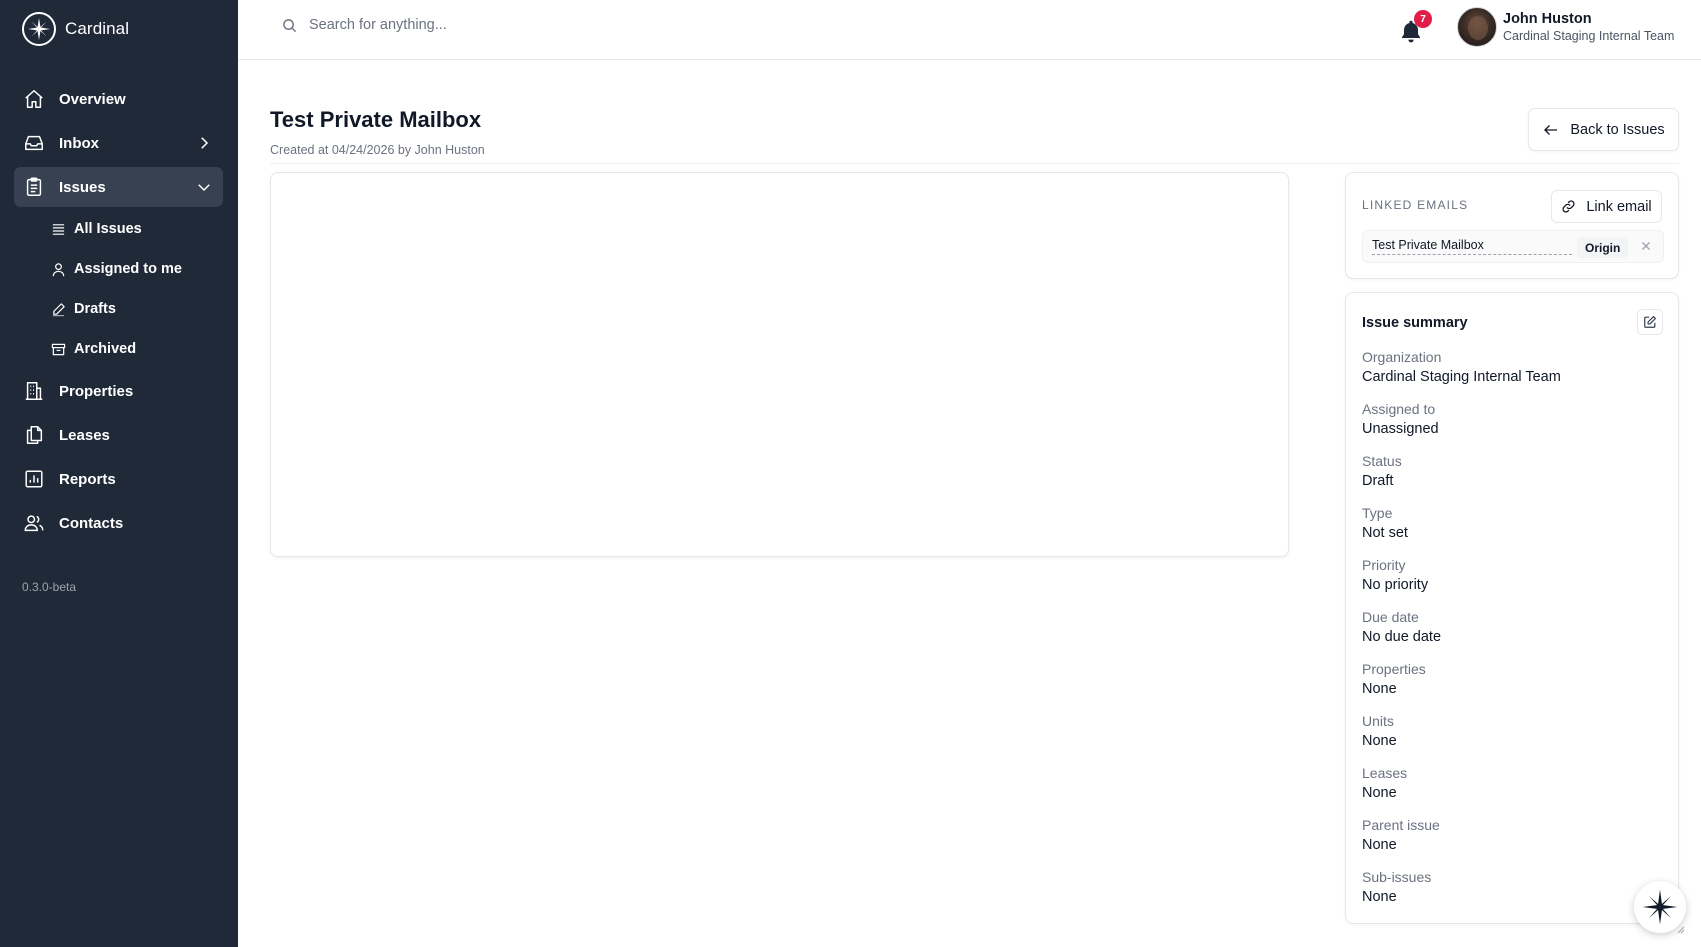  Describe the element at coordinates (1461, 478) in the screenshot. I see `field-status: Status Draft` at that location.